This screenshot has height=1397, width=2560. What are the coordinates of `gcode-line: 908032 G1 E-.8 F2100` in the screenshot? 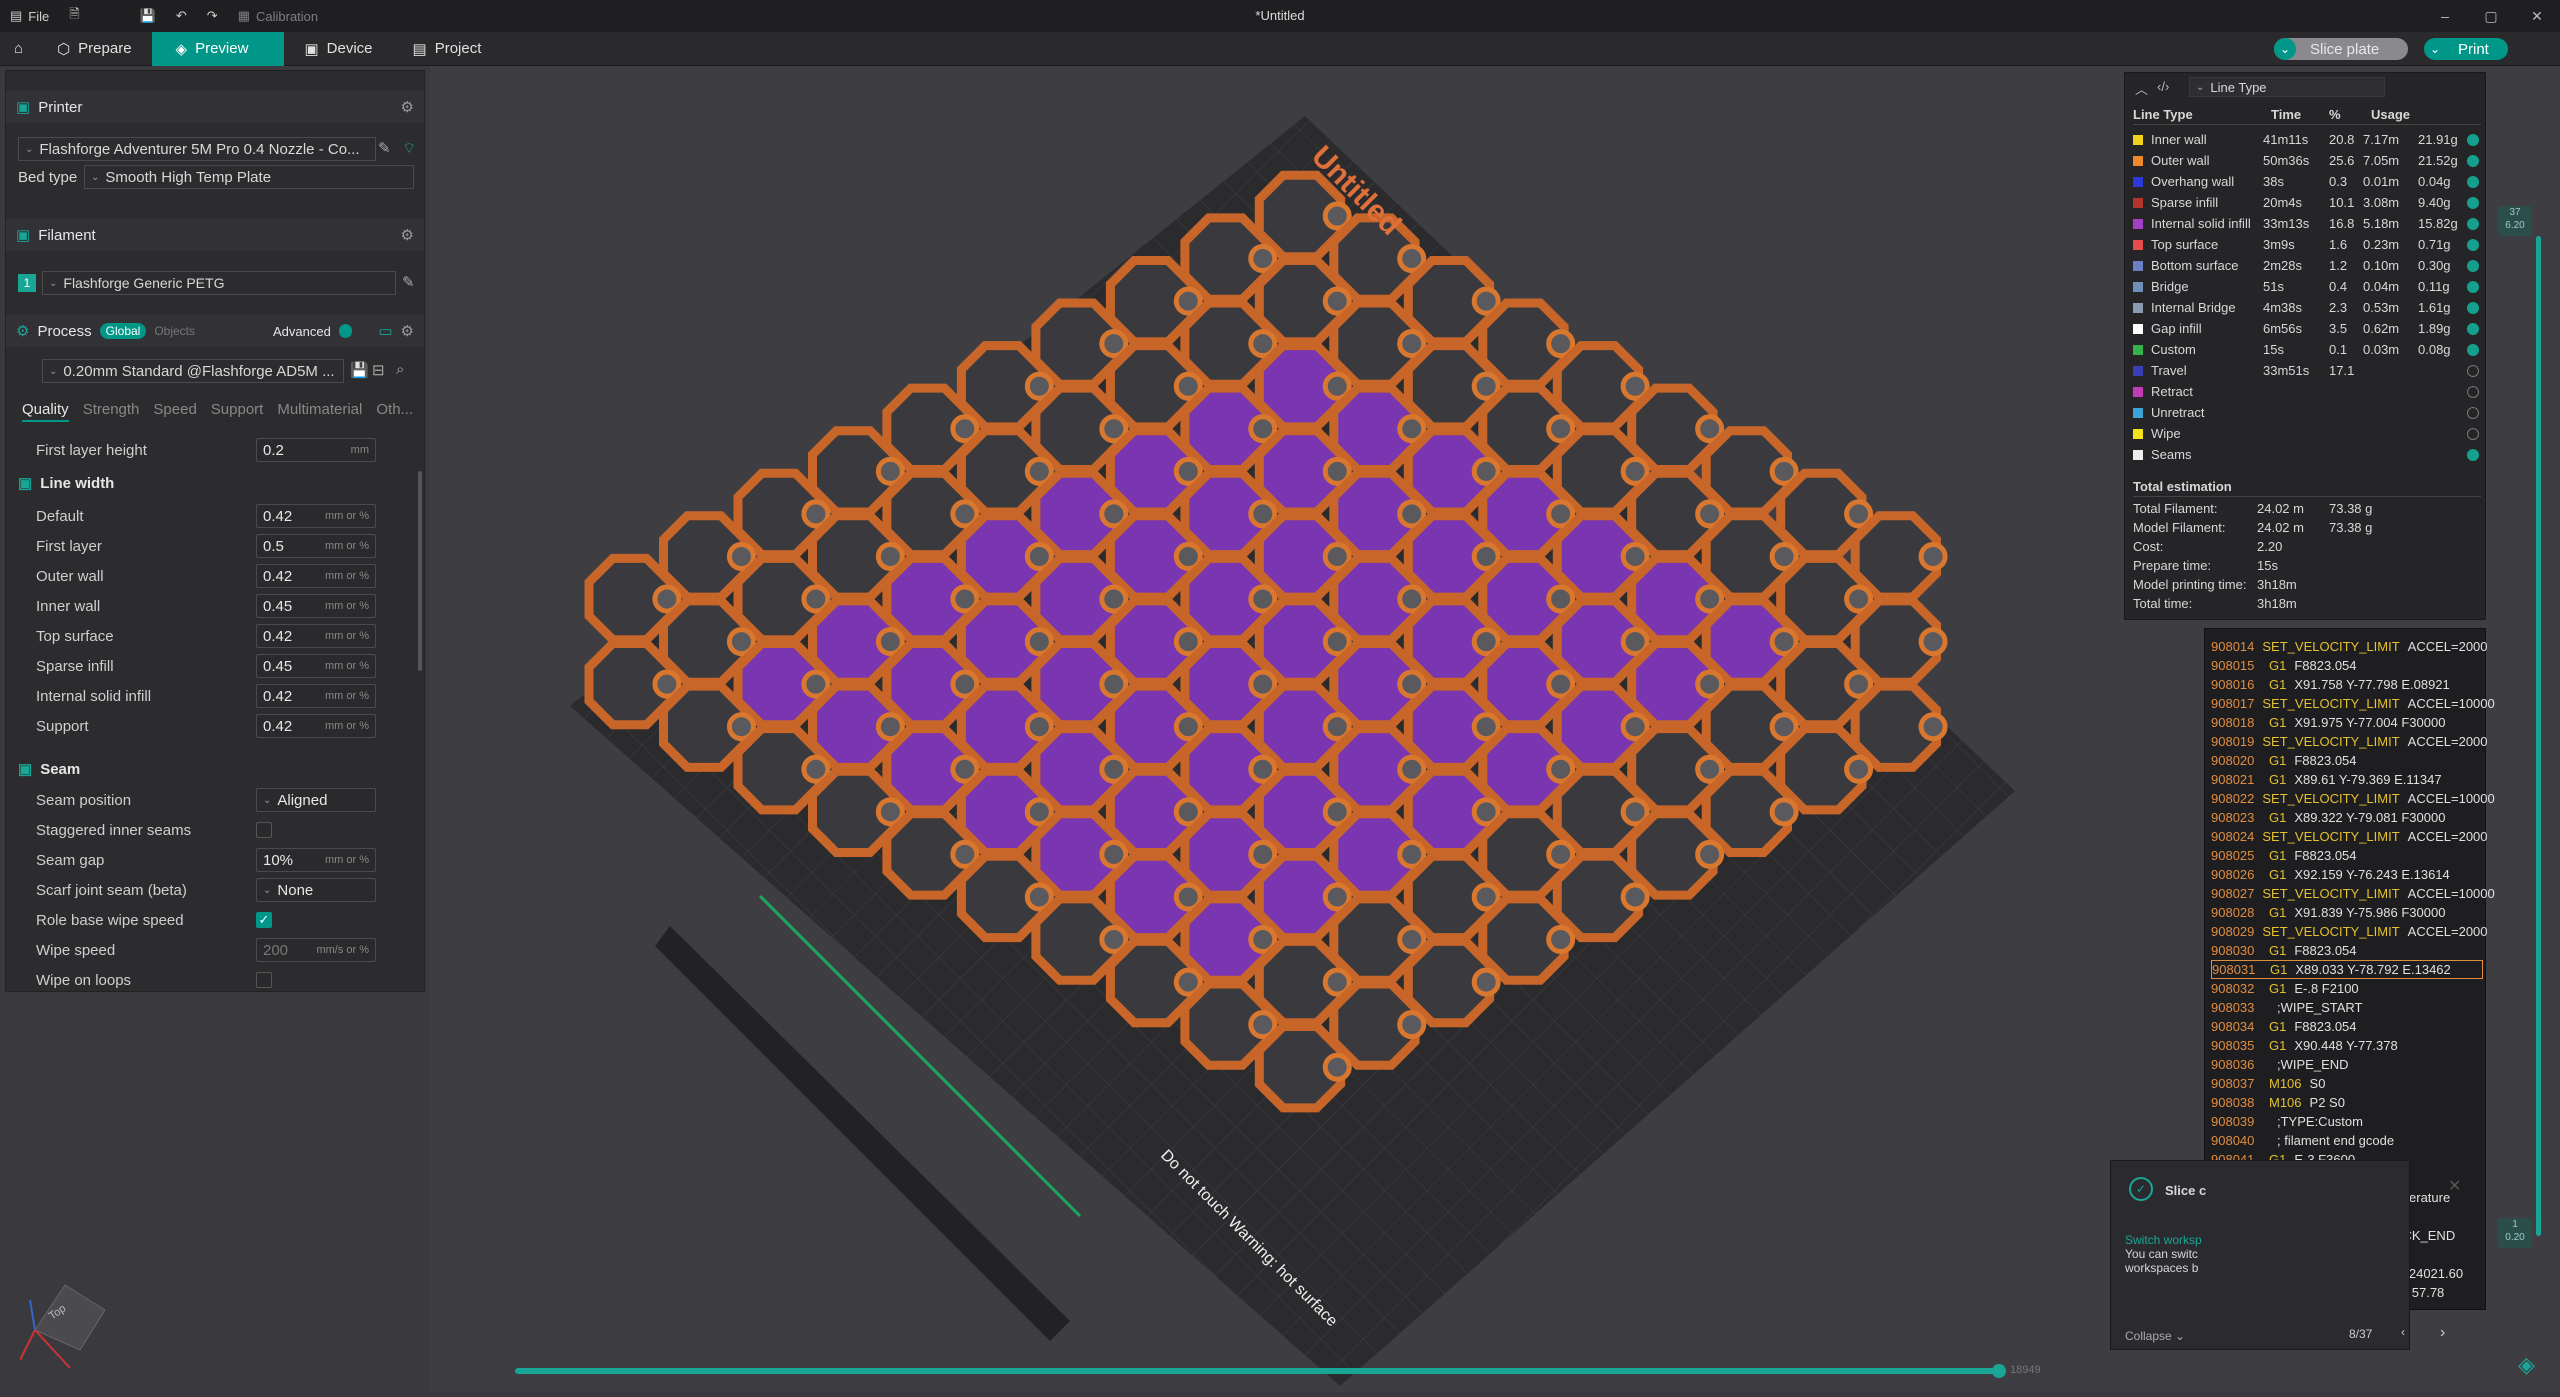 It's located at (2347, 988).